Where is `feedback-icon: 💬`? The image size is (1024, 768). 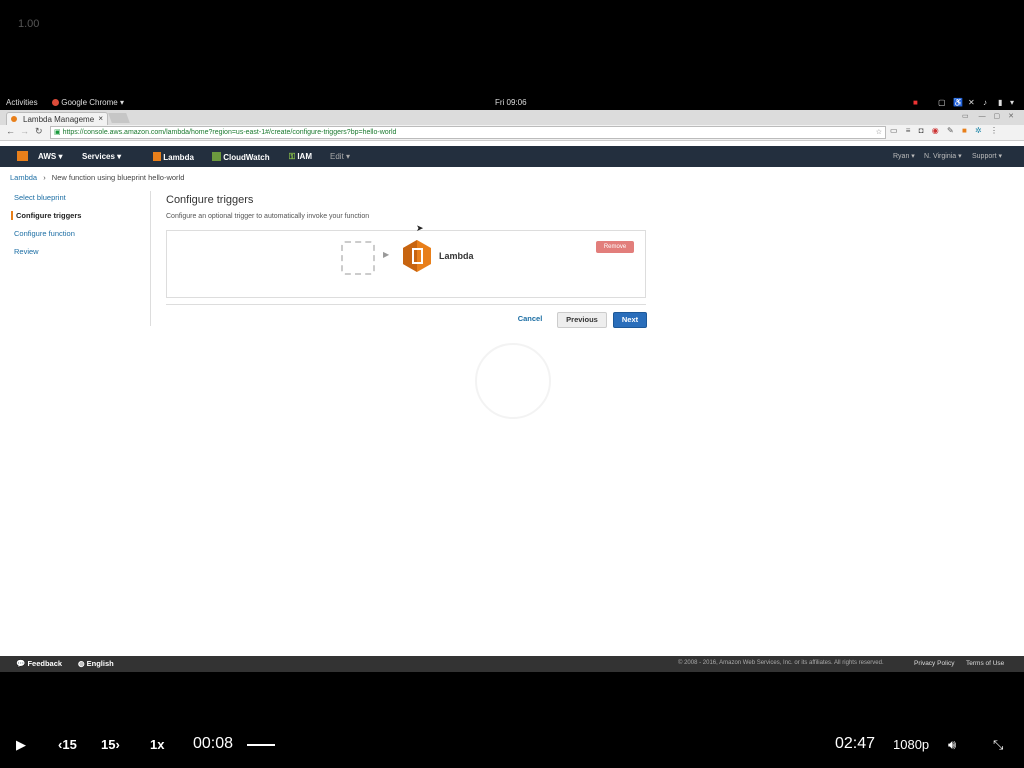
feedback-icon: 💬 is located at coordinates (21, 663).